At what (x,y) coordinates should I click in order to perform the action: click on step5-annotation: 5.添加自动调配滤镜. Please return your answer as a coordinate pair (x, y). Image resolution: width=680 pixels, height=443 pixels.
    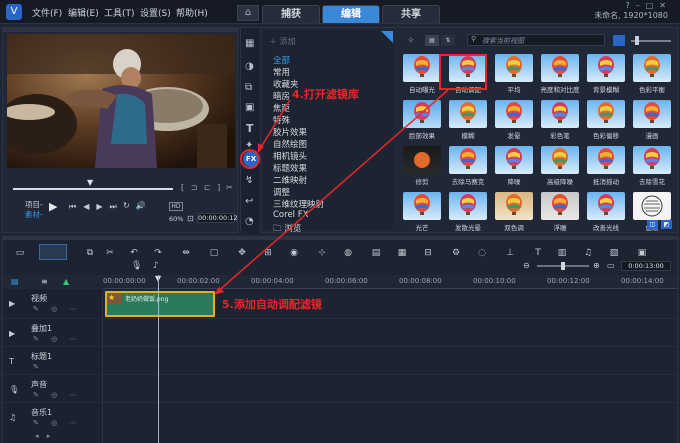
    Looking at the image, I should click on (272, 304).